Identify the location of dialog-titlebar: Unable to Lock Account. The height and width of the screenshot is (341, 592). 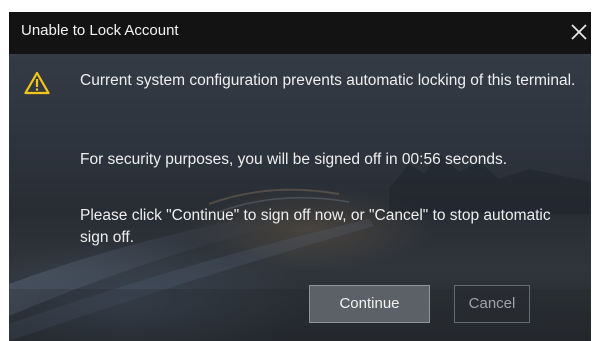
(300, 33).